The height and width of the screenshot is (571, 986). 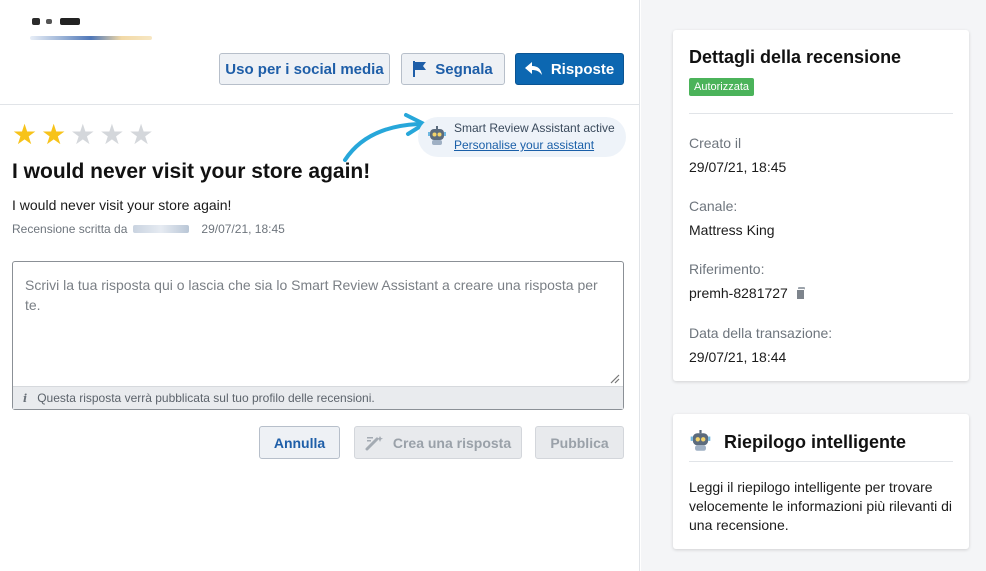 What do you see at coordinates (320, 104) in the screenshot?
I see `header-divider` at bounding box center [320, 104].